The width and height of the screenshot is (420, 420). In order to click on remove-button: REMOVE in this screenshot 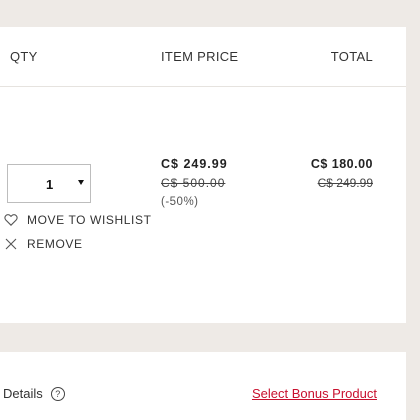, I will do `click(43, 244)`.